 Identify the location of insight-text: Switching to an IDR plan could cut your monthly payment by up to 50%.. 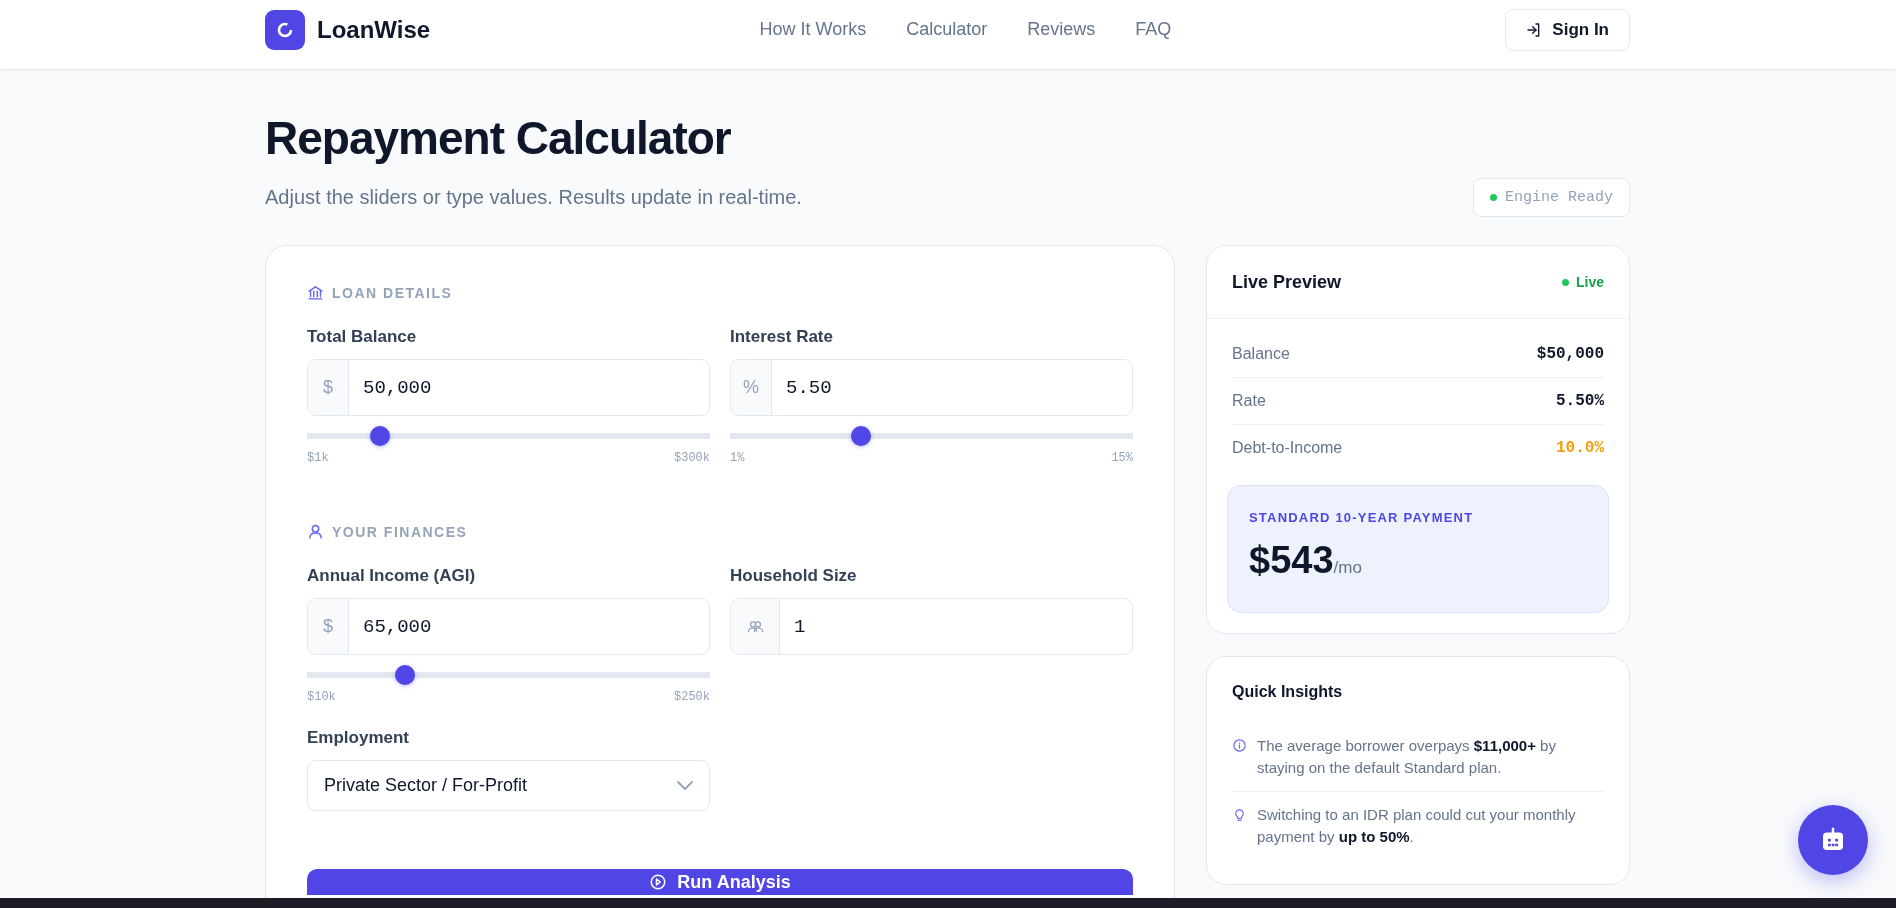
(1417, 826).